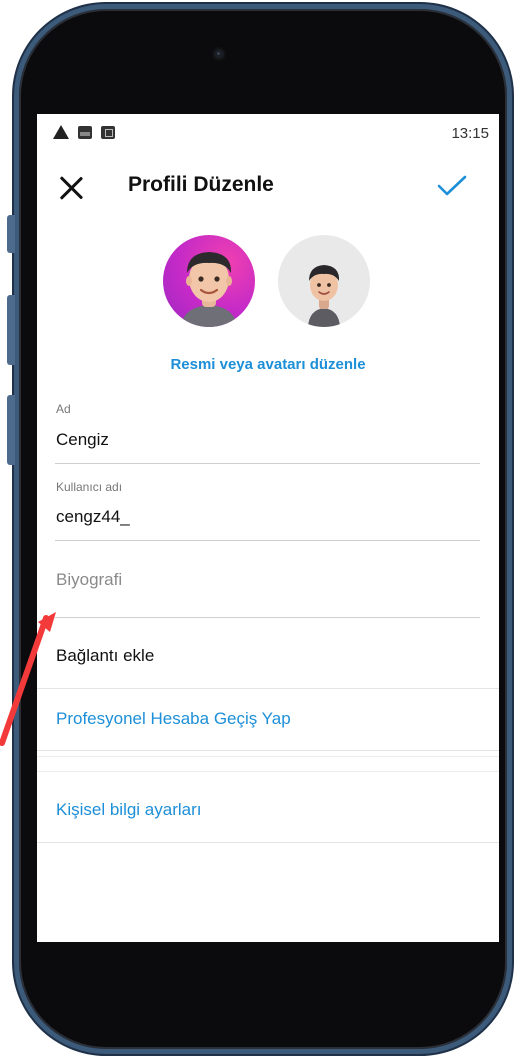  Describe the element at coordinates (82, 439) in the screenshot. I see `name-value: Cengiz` at that location.